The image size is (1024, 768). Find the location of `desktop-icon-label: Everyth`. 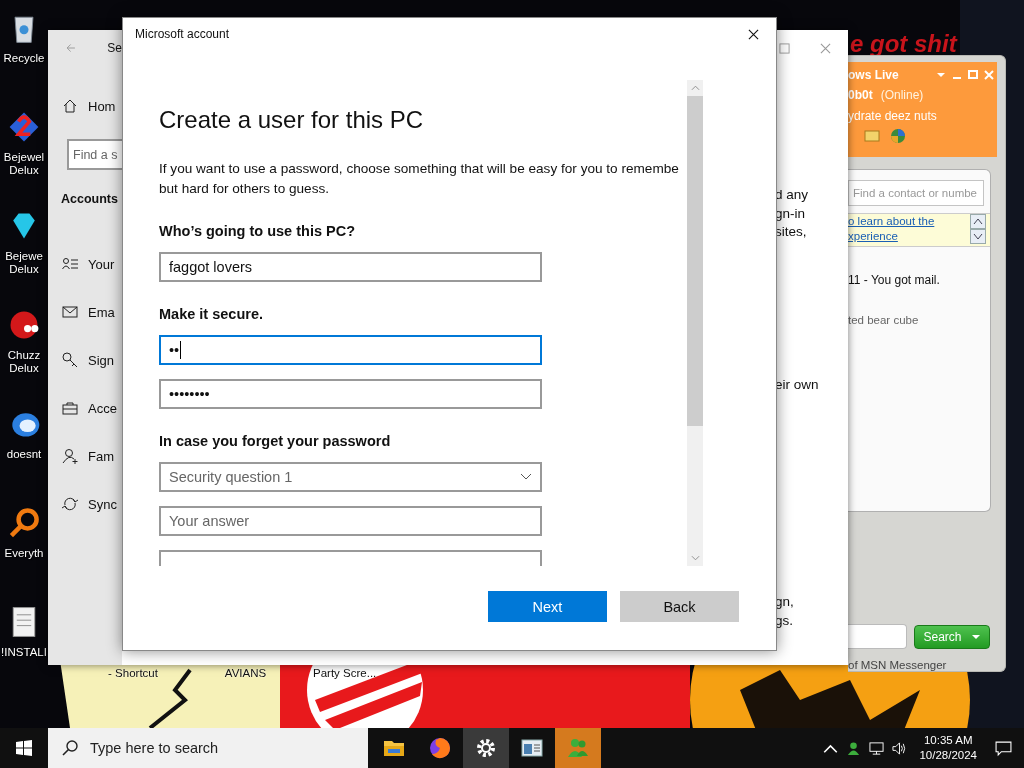

desktop-icon-label: Everyth is located at coordinates (24, 553).